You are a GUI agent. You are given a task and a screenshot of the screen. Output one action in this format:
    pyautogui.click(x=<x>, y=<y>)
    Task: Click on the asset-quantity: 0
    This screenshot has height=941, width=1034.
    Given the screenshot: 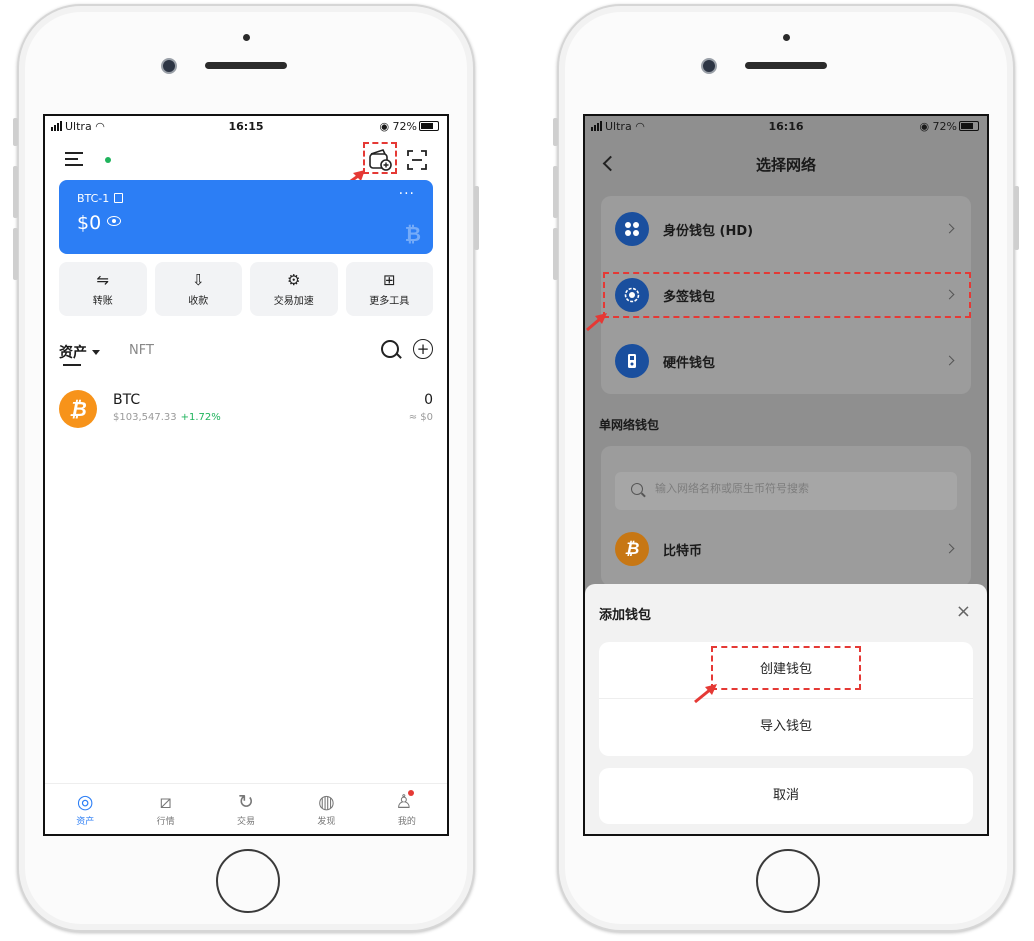 What is the action you would take?
    pyautogui.click(x=428, y=400)
    